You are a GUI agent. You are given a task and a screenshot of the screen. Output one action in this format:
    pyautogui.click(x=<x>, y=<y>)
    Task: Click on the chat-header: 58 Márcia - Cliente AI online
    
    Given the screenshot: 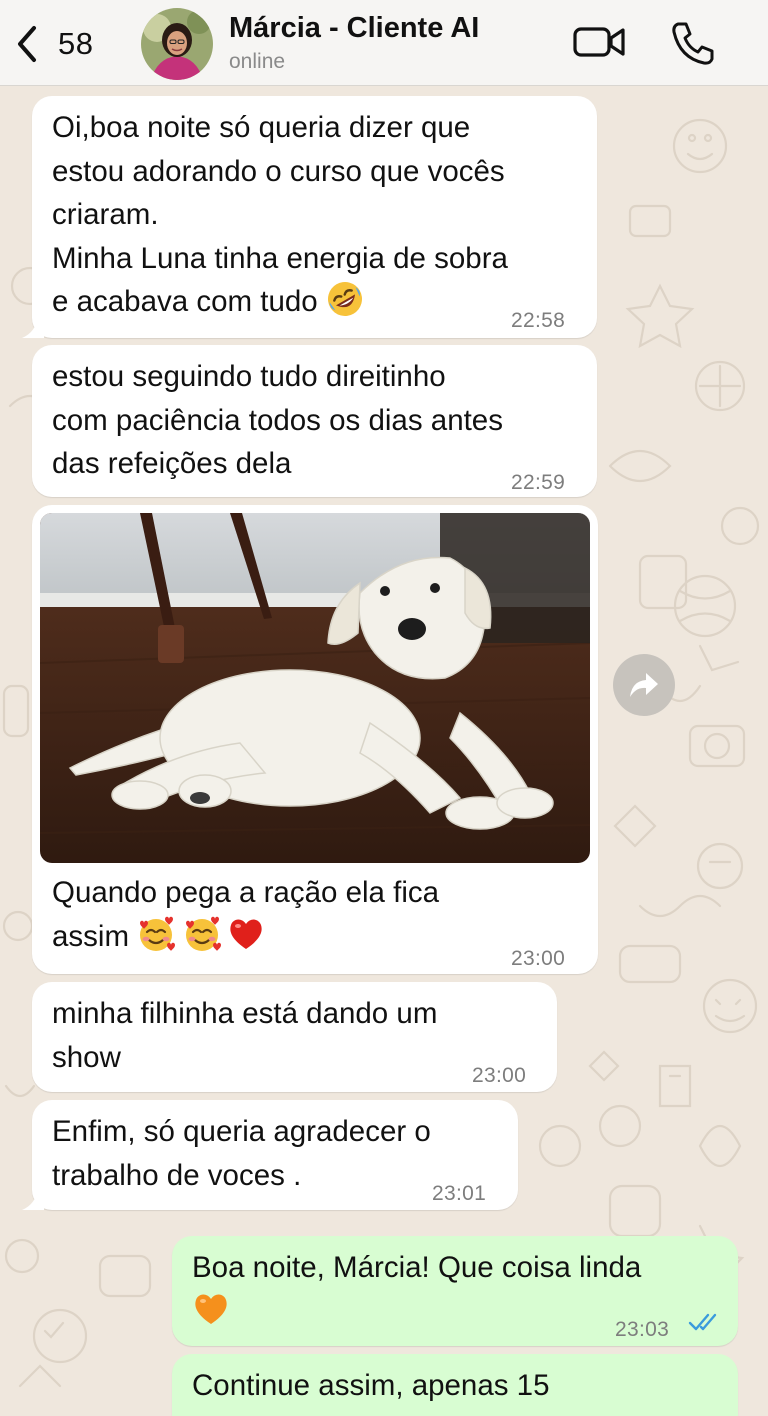 What is the action you would take?
    pyautogui.click(x=384, y=43)
    